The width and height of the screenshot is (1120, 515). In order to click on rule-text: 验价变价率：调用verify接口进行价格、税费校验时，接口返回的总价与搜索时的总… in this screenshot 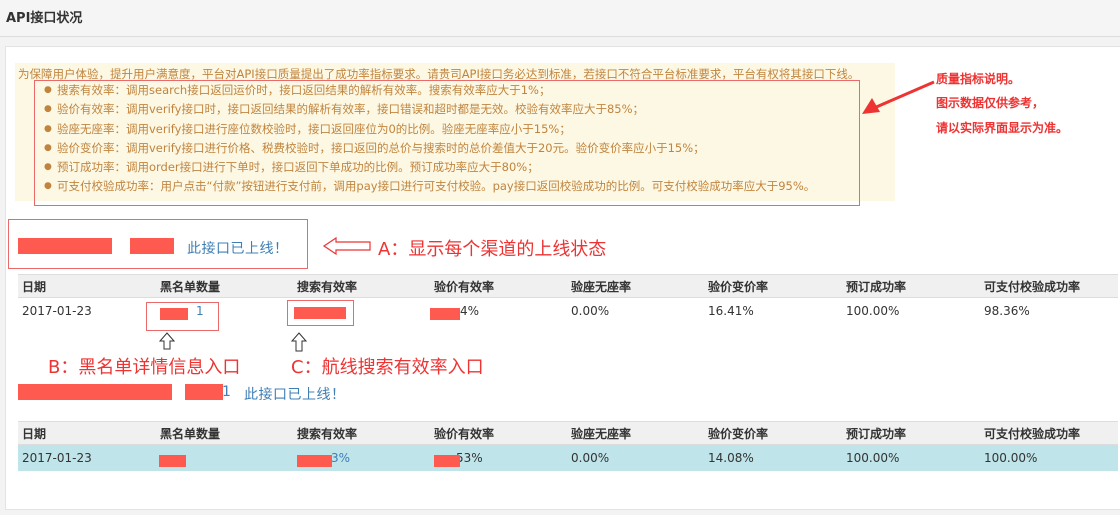, I will do `click(381, 147)`.